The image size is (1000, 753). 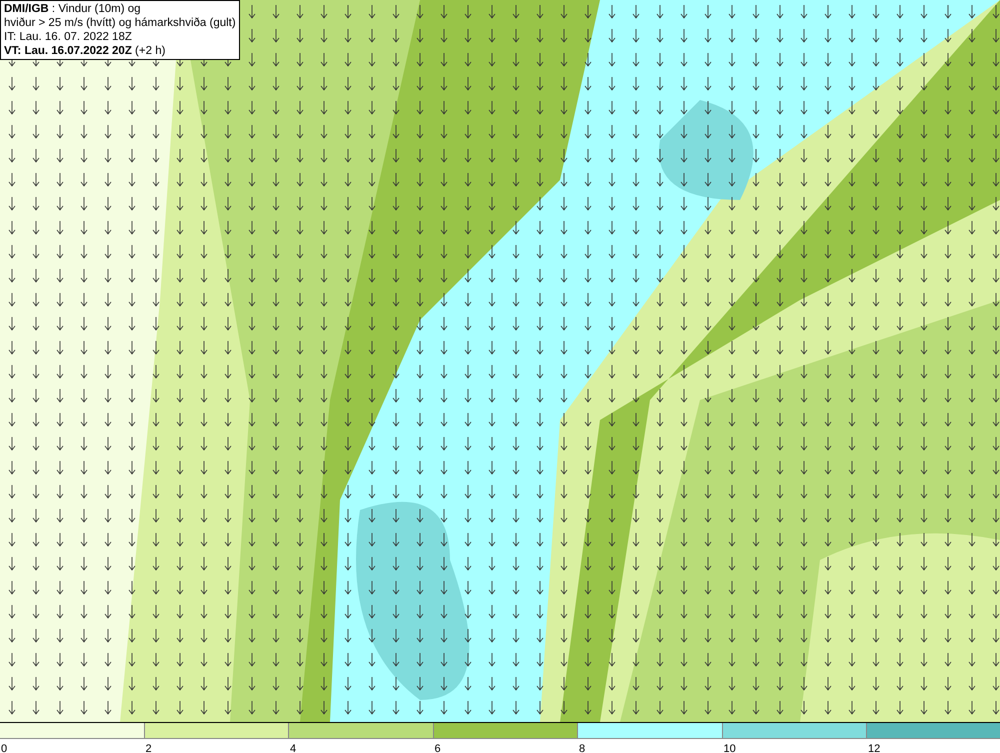 What do you see at coordinates (873, 748) in the screenshot?
I see `legend-label: 12` at bounding box center [873, 748].